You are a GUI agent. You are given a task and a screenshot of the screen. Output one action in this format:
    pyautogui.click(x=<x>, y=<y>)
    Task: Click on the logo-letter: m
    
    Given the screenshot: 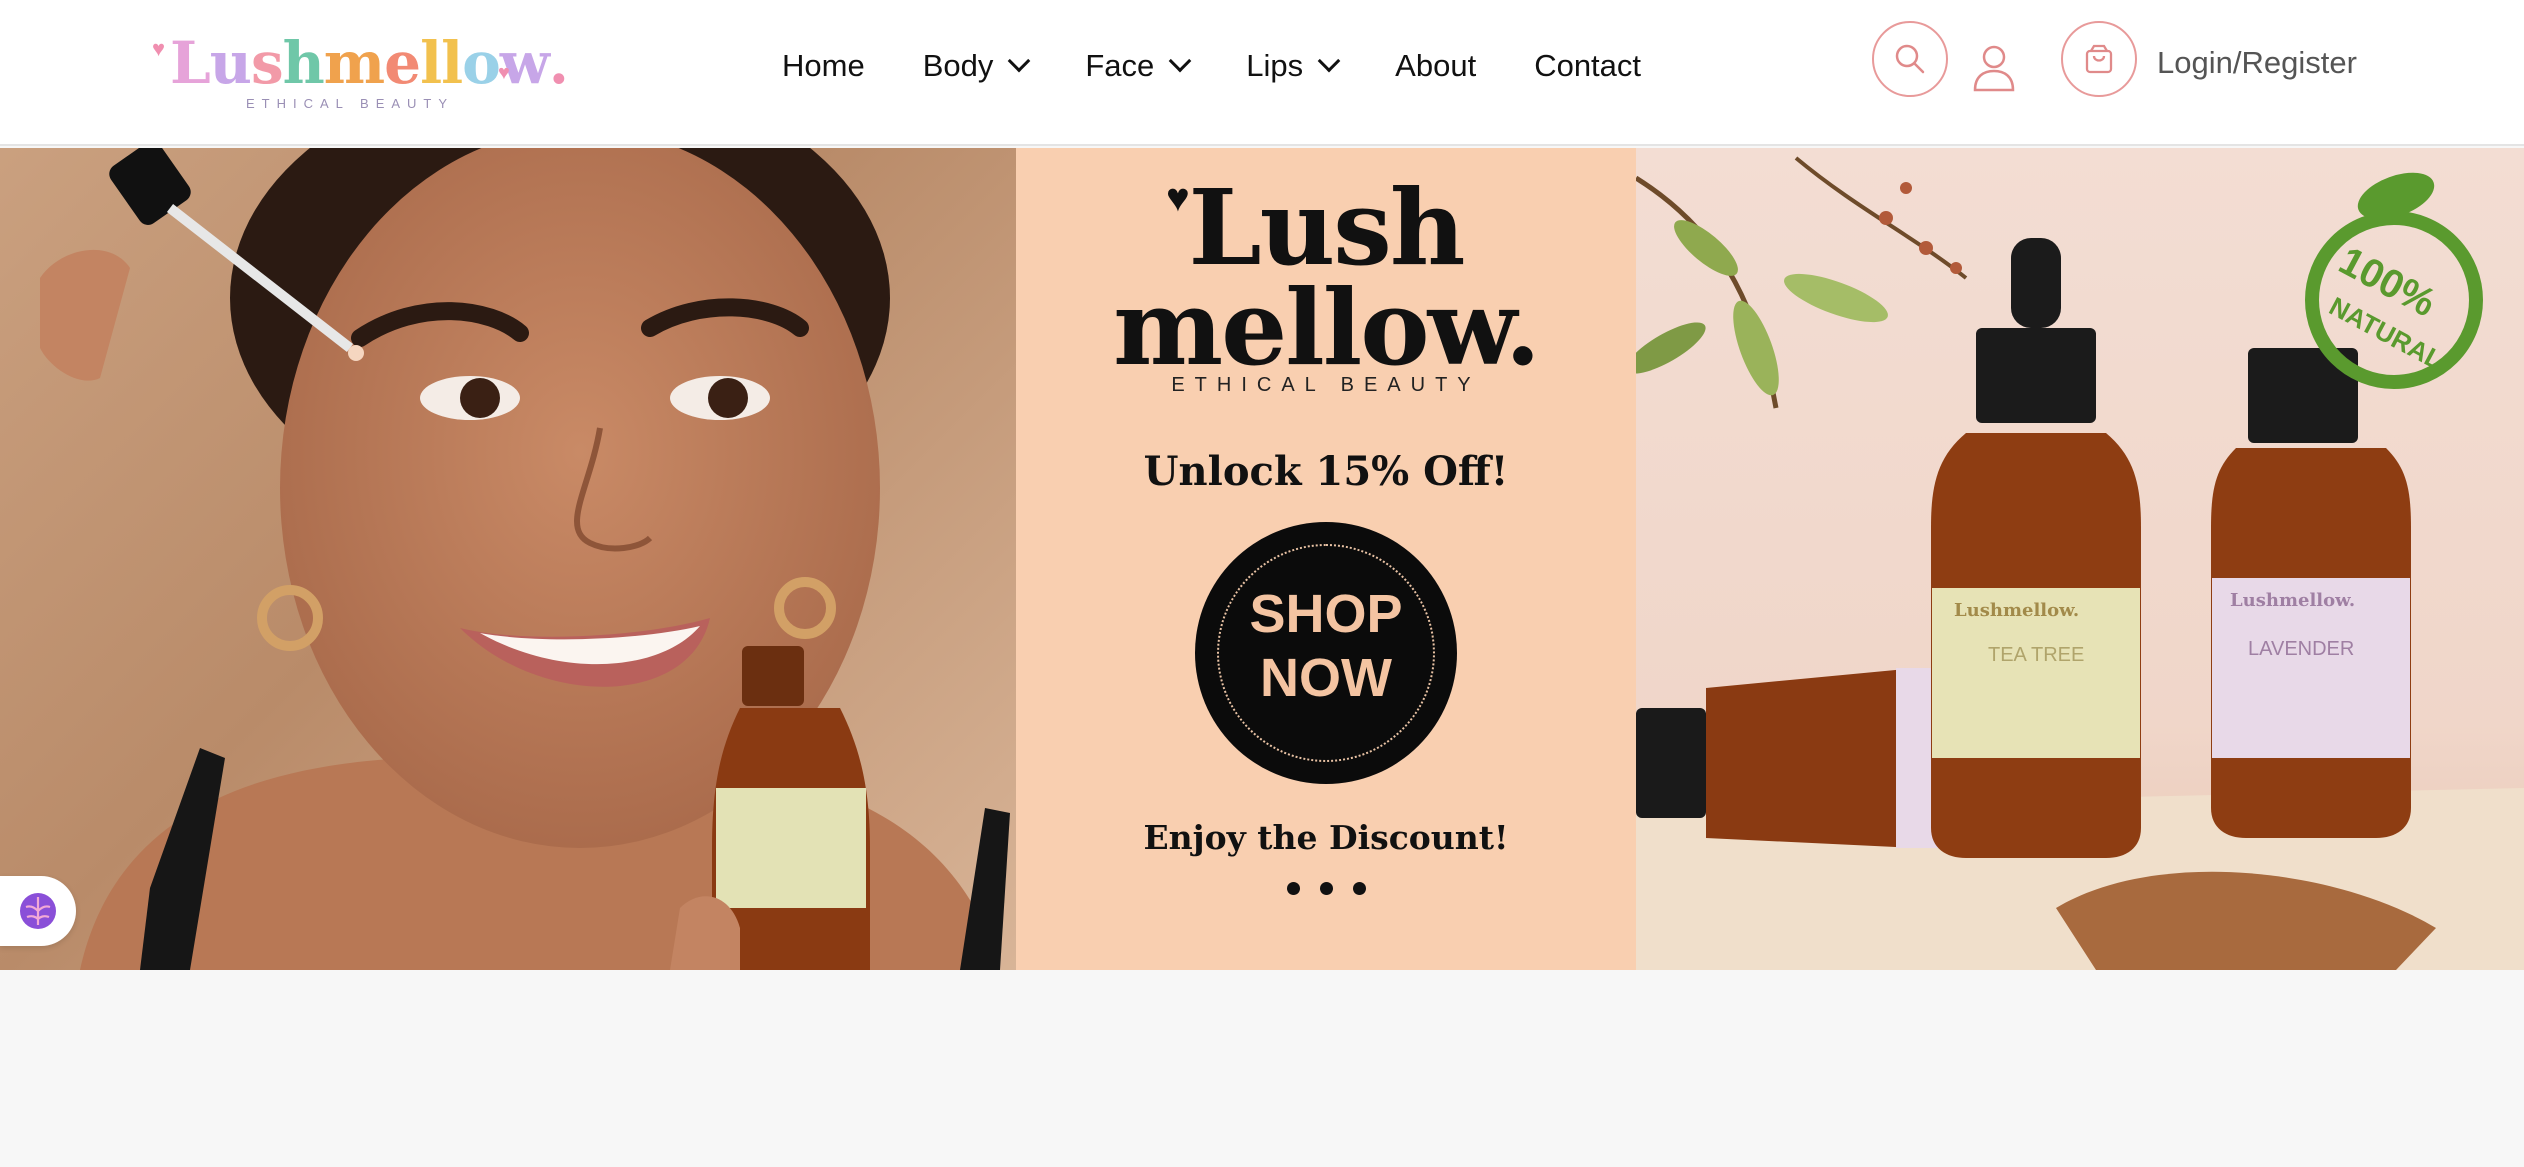 What is the action you would take?
    pyautogui.click(x=354, y=63)
    